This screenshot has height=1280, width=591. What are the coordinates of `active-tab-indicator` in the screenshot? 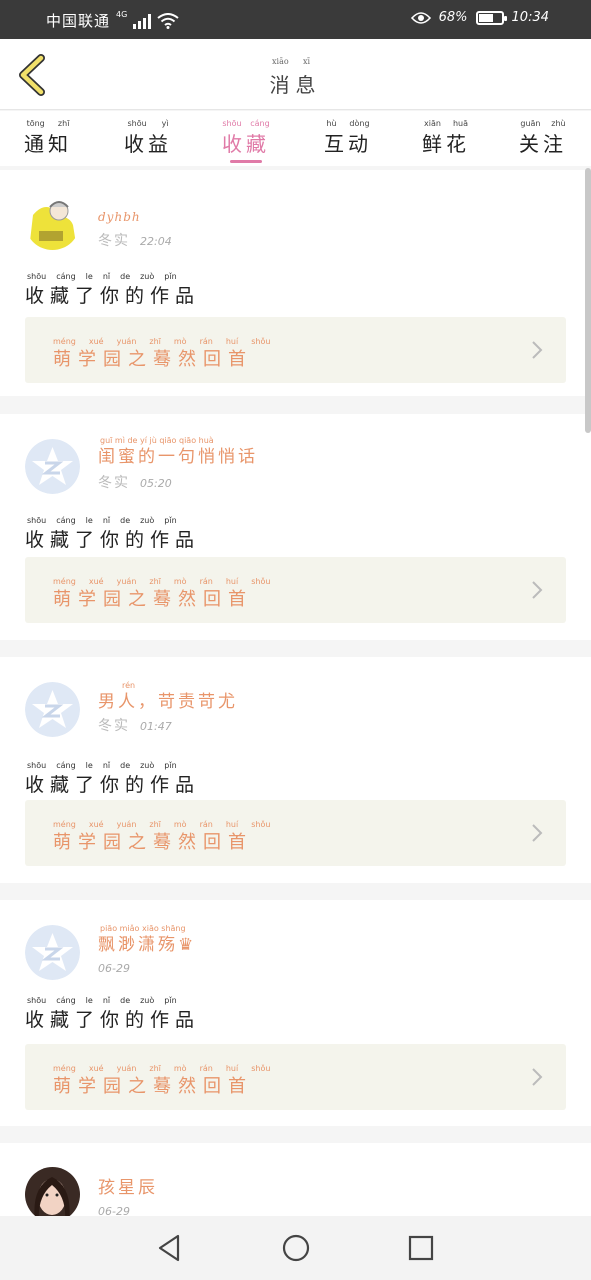 It's located at (246, 161).